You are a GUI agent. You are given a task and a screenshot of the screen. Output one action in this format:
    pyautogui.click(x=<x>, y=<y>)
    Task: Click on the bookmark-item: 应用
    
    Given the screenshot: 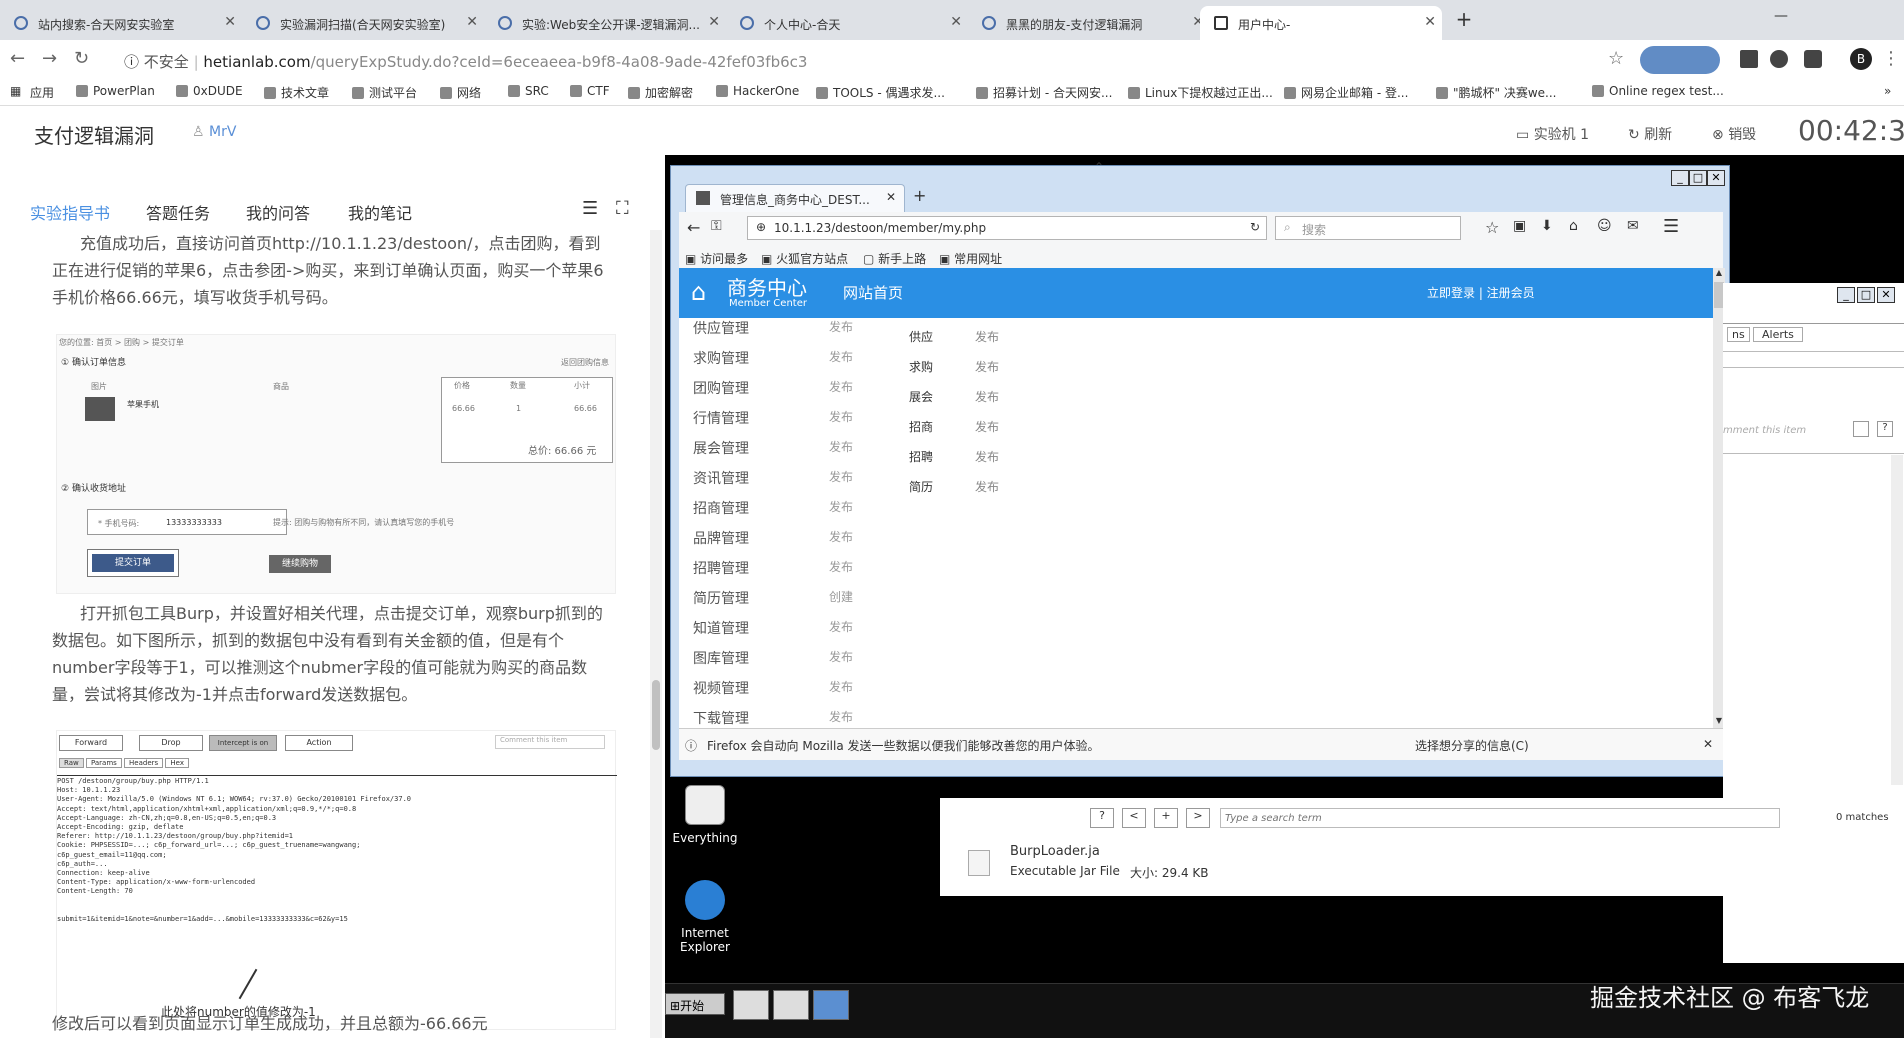 What is the action you would take?
    pyautogui.click(x=42, y=92)
    